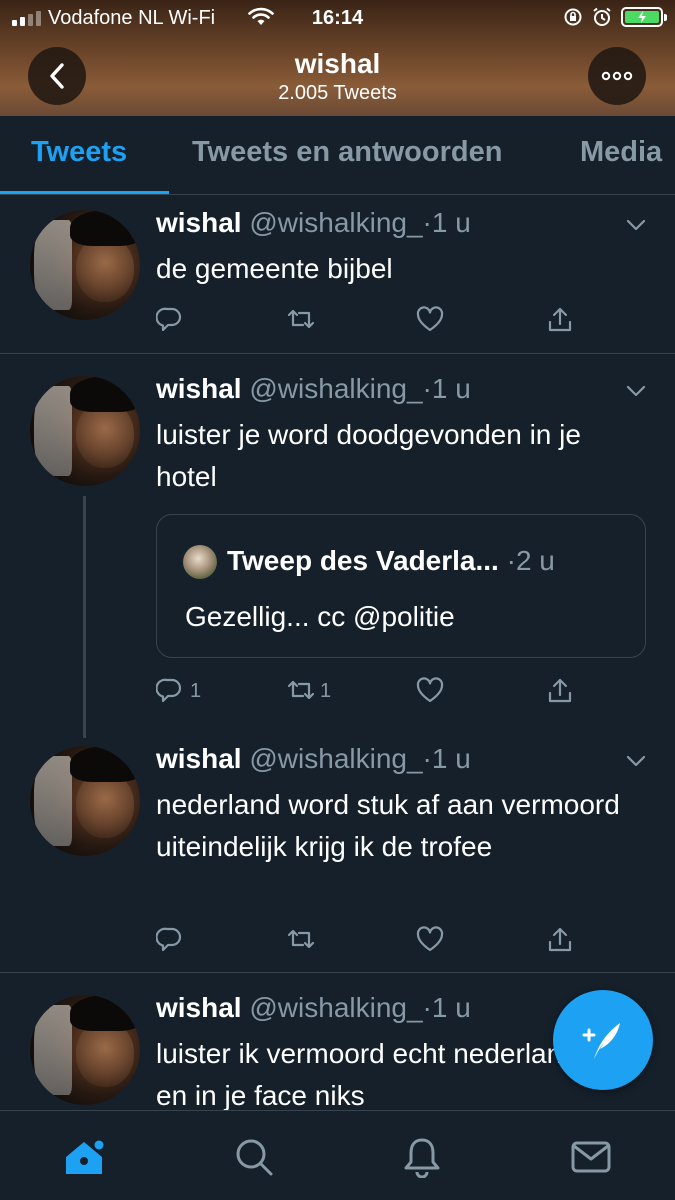  I want to click on tab-tweets: Tweets, so click(79, 152).